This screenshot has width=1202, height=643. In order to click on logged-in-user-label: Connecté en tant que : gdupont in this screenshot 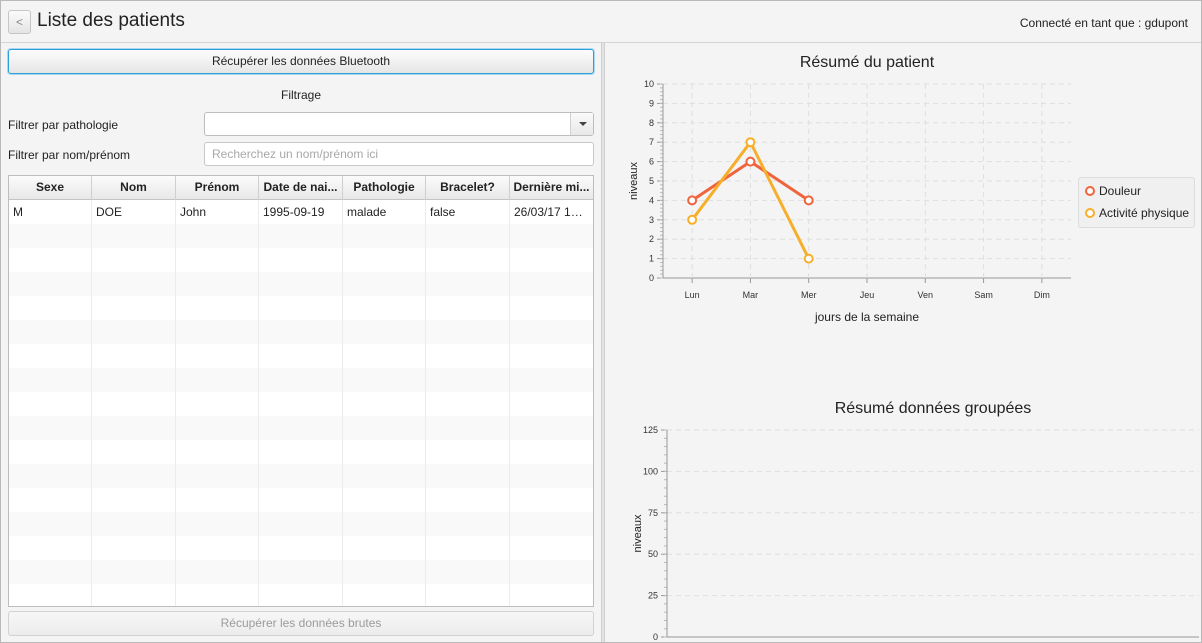, I will do `click(1103, 23)`.